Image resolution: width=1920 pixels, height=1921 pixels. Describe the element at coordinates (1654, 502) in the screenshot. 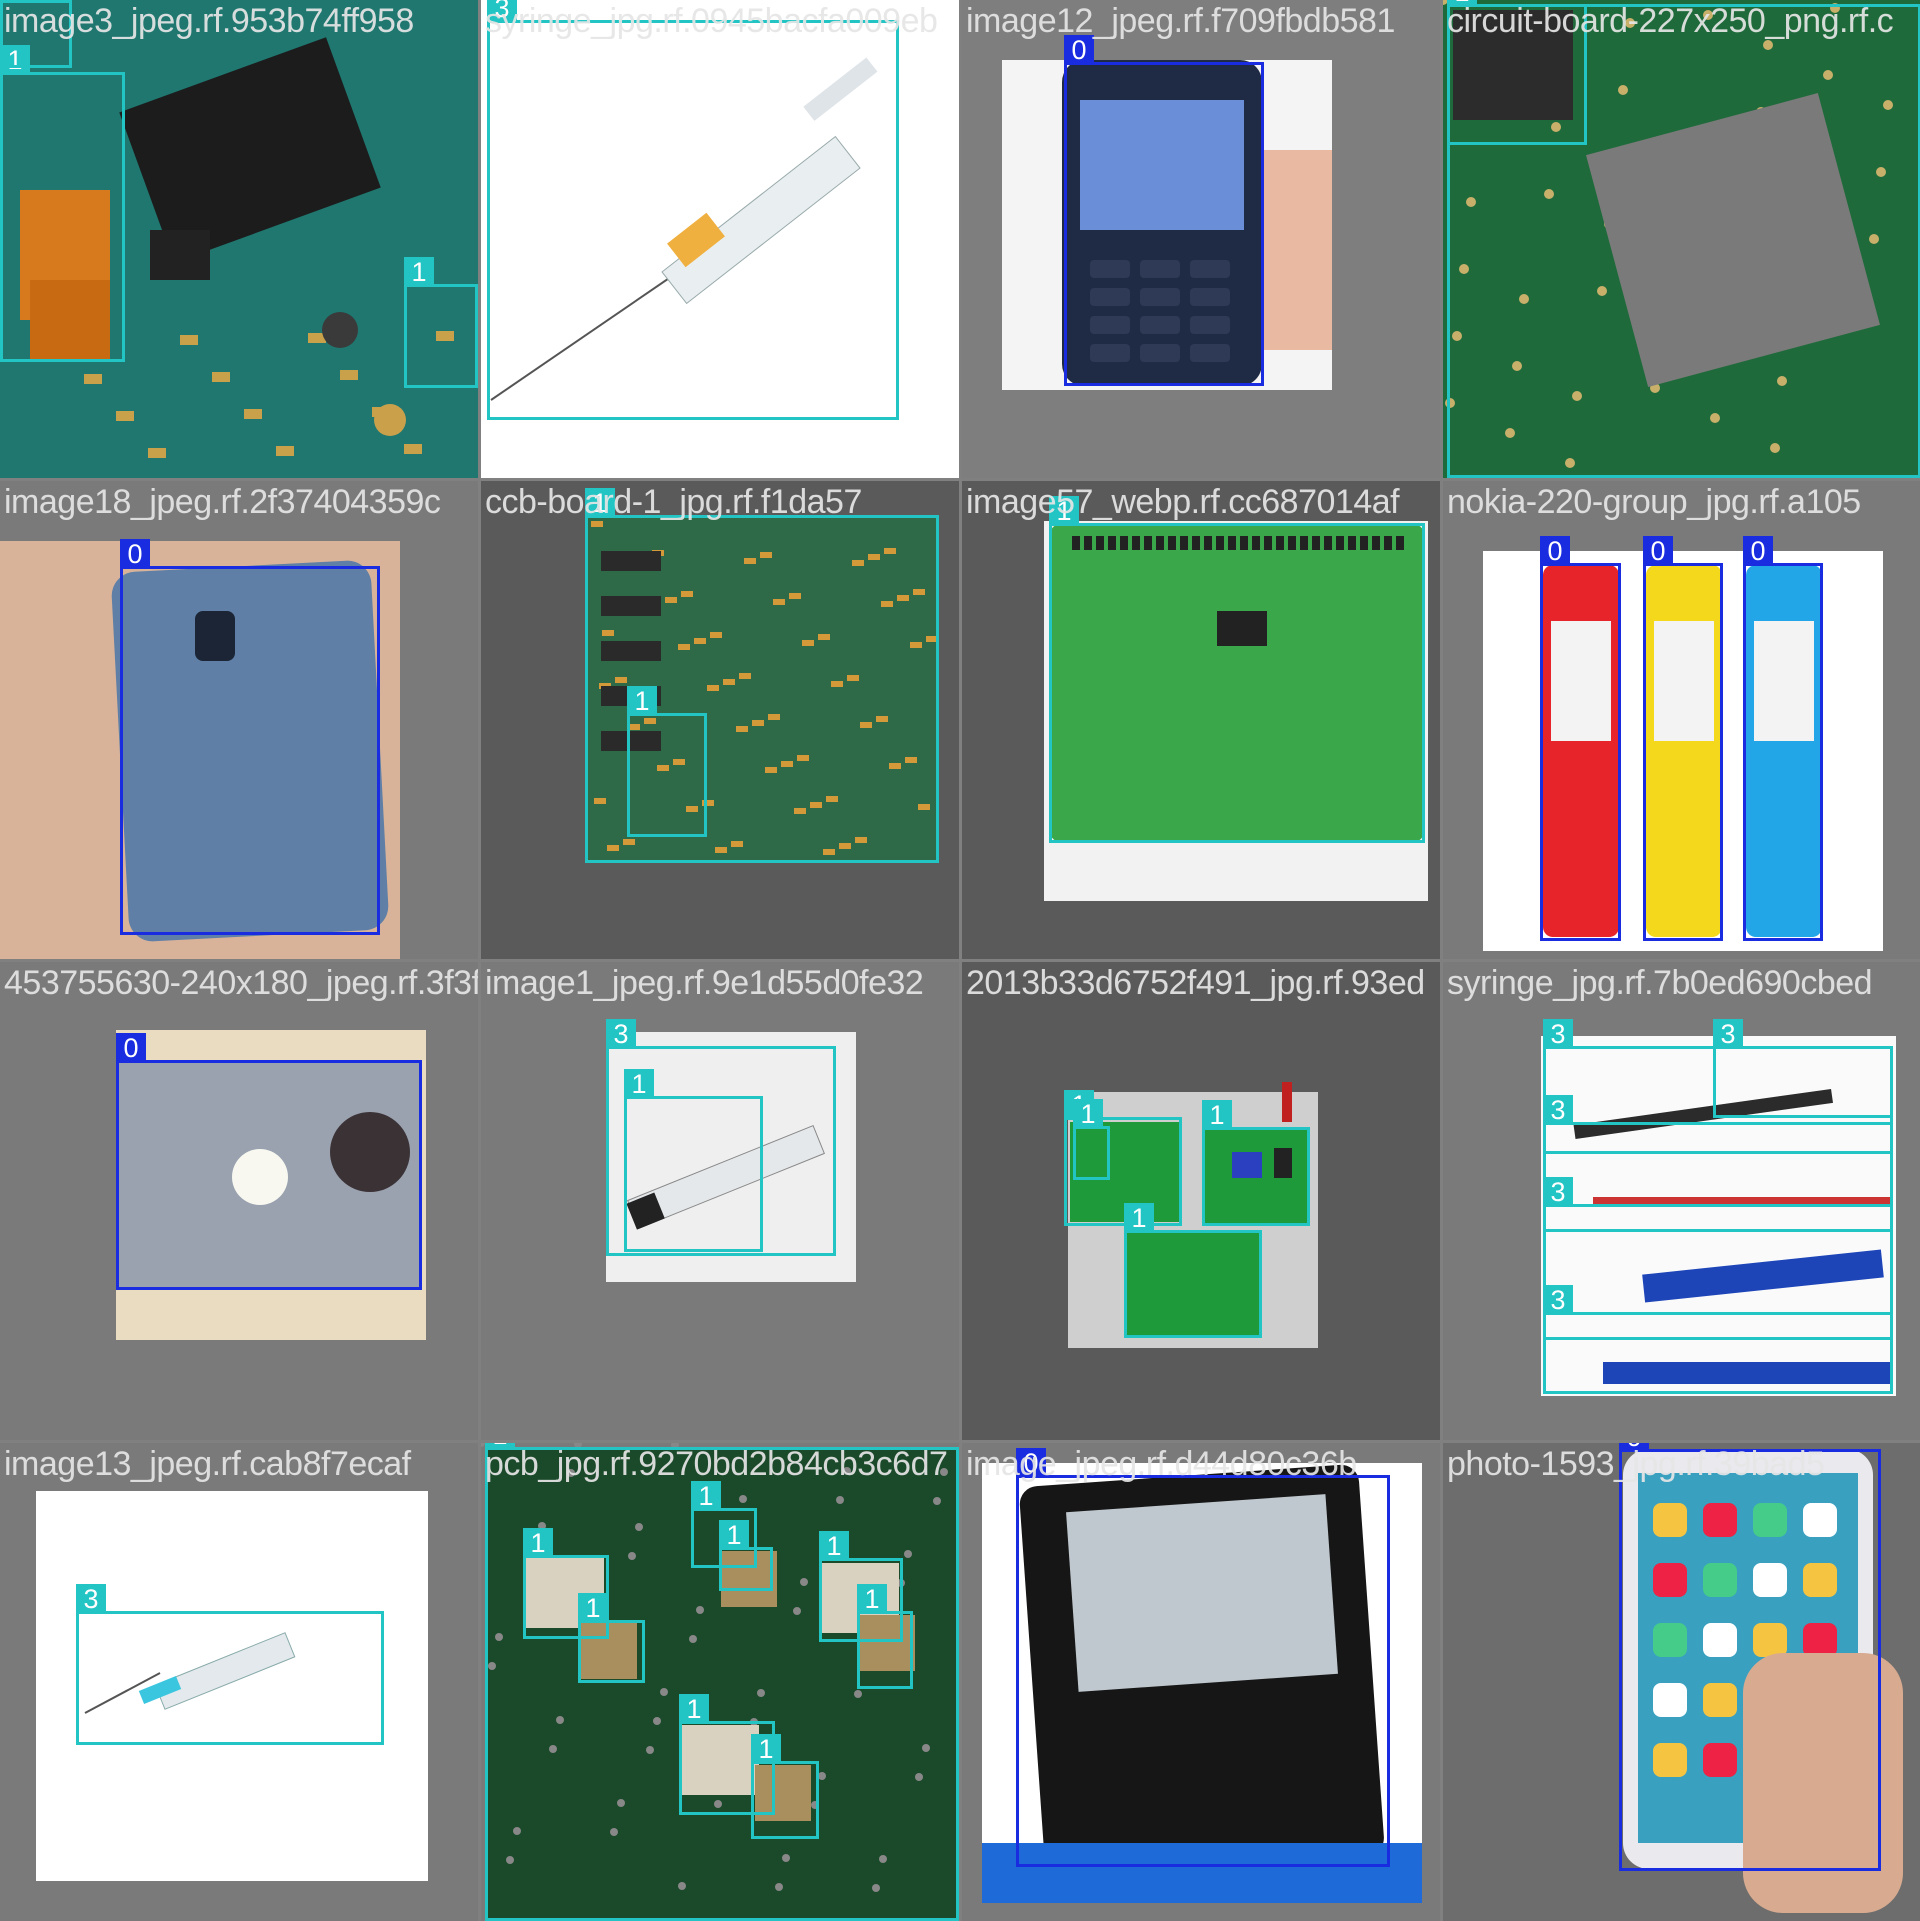

I see `tile-filename: nokia-220-group_jpg.rf.a105` at that location.